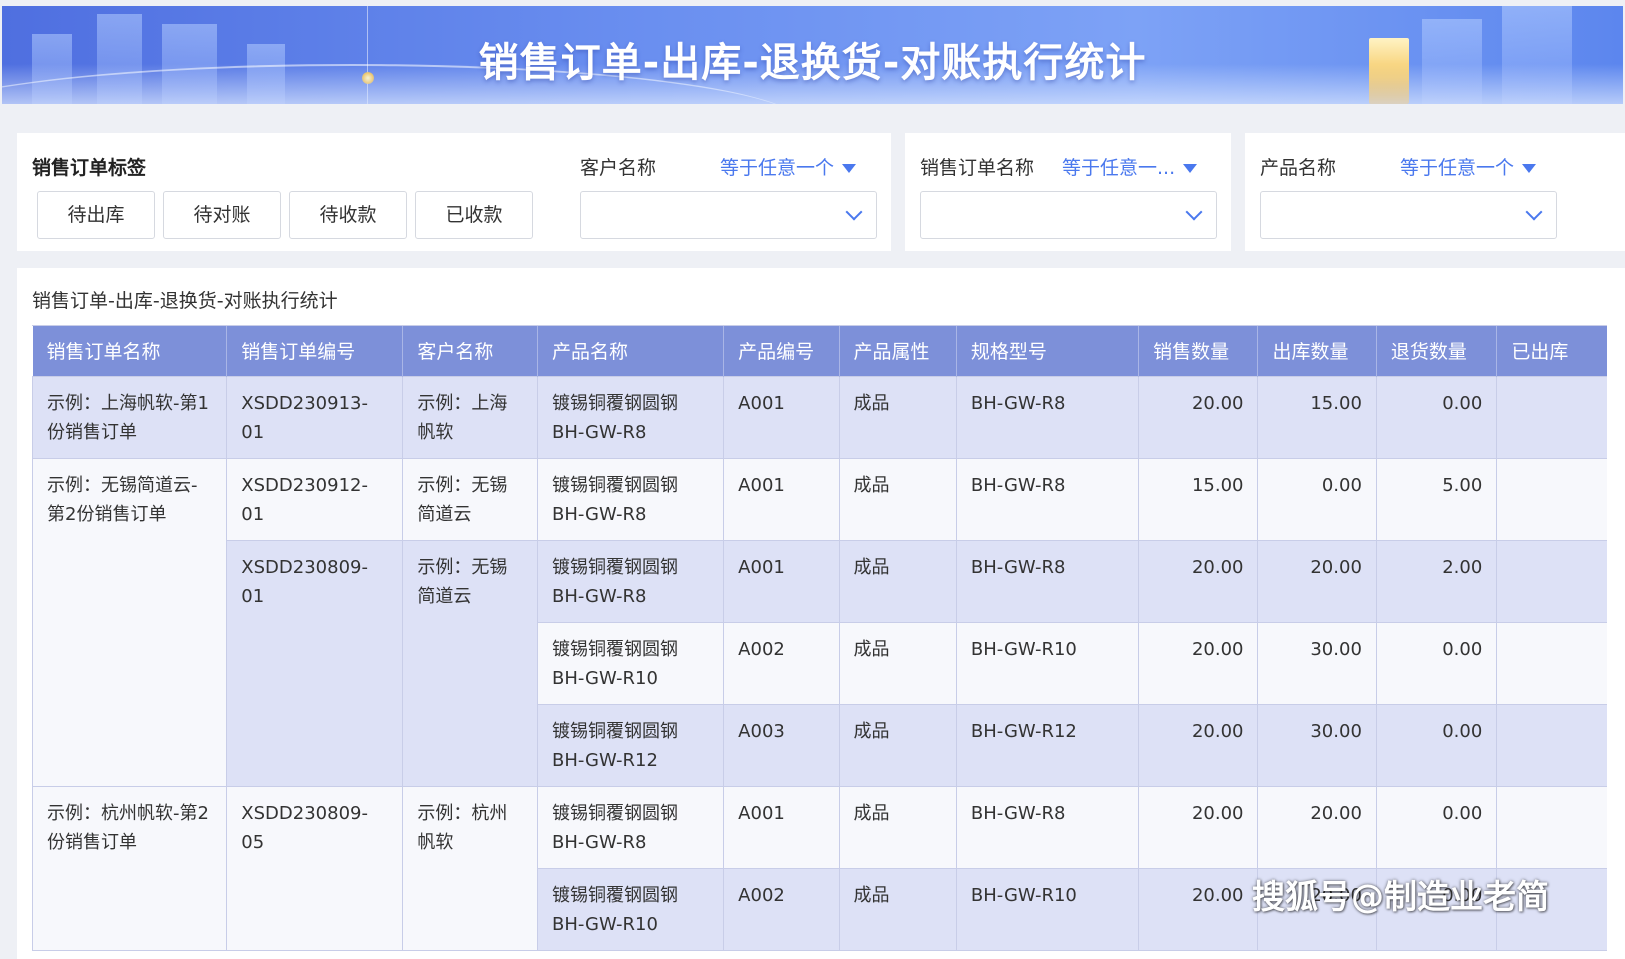 This screenshot has width=1625, height=959. Describe the element at coordinates (315, 868) in the screenshot. I see `cell-order-no: XSDD230809-05` at that location.